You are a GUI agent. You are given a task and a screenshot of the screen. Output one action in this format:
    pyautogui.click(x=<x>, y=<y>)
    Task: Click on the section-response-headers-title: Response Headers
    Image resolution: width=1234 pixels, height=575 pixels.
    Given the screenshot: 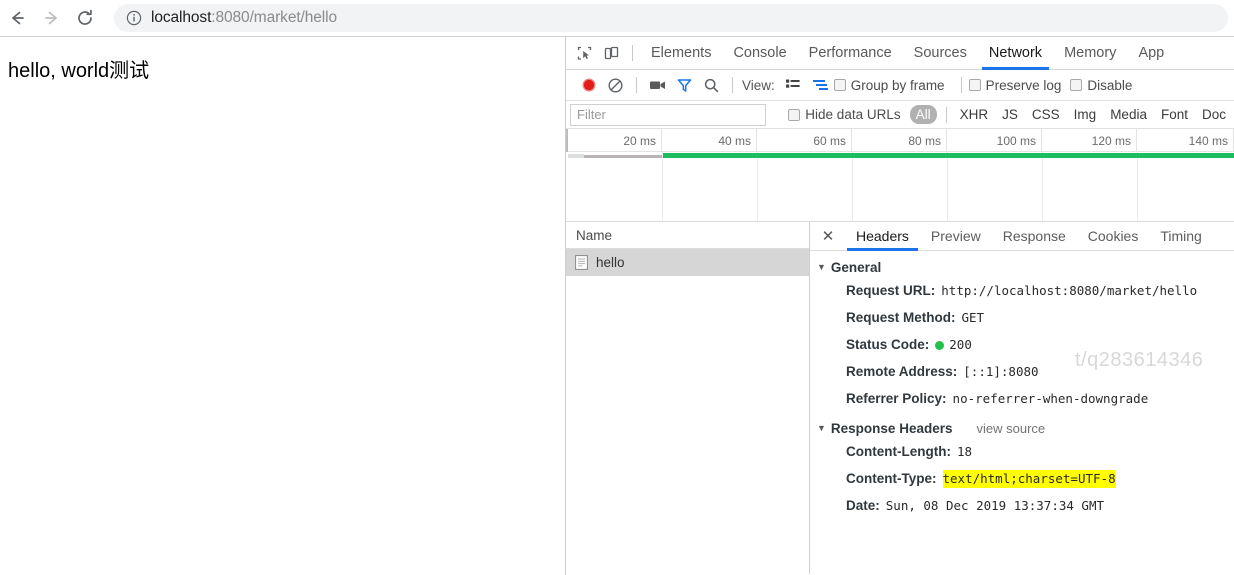 What is the action you would take?
    pyautogui.click(x=891, y=428)
    